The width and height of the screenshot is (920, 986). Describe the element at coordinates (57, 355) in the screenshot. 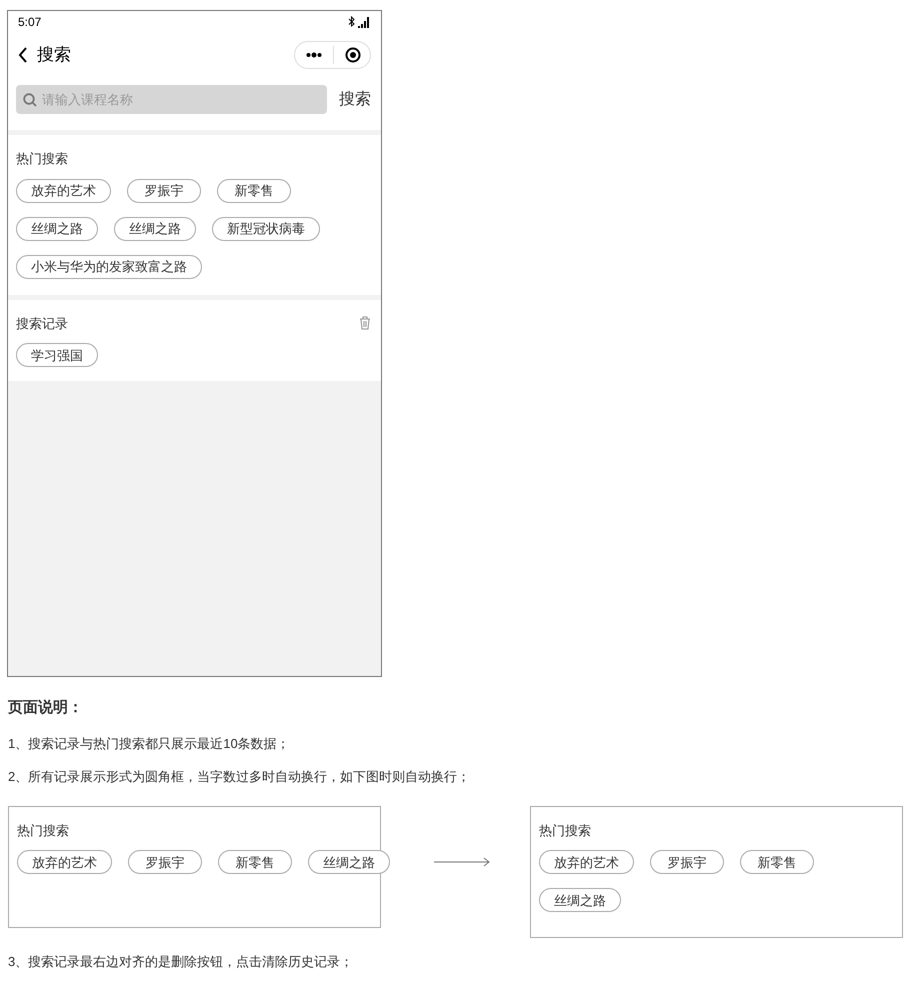

I see `search-tag: 学习强国` at that location.